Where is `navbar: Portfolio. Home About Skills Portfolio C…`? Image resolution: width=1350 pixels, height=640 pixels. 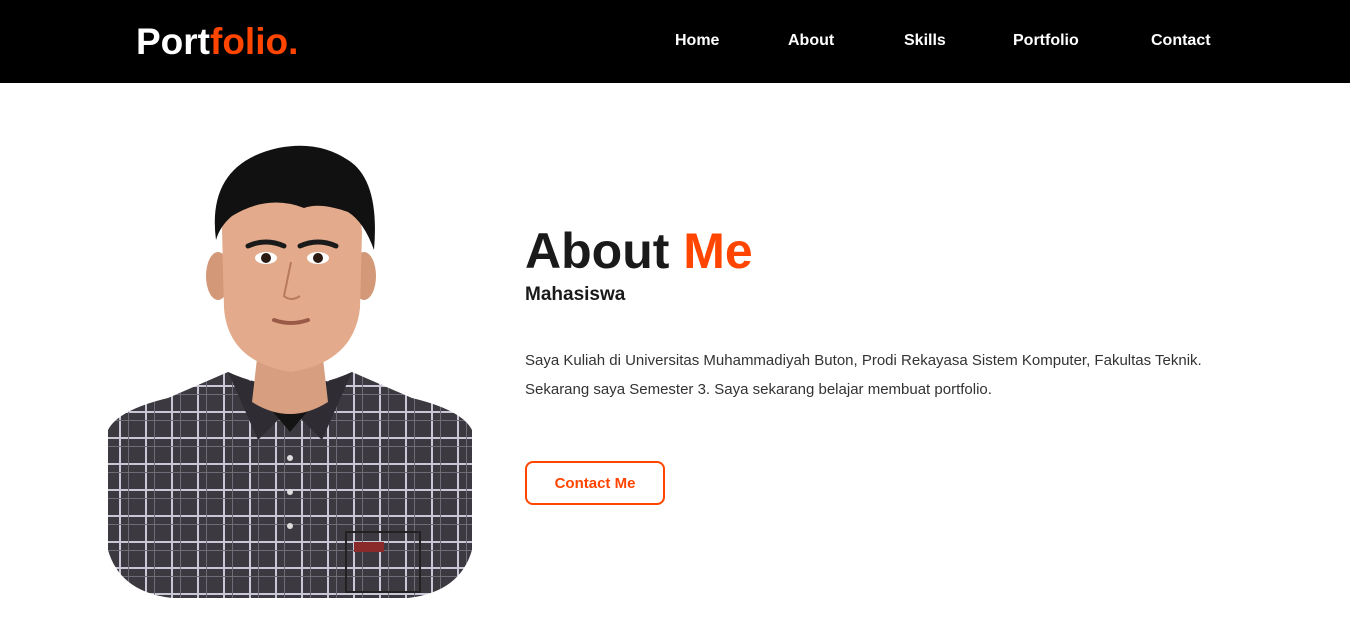
navbar: Portfolio. Home About Skills Portfolio C… is located at coordinates (675, 41).